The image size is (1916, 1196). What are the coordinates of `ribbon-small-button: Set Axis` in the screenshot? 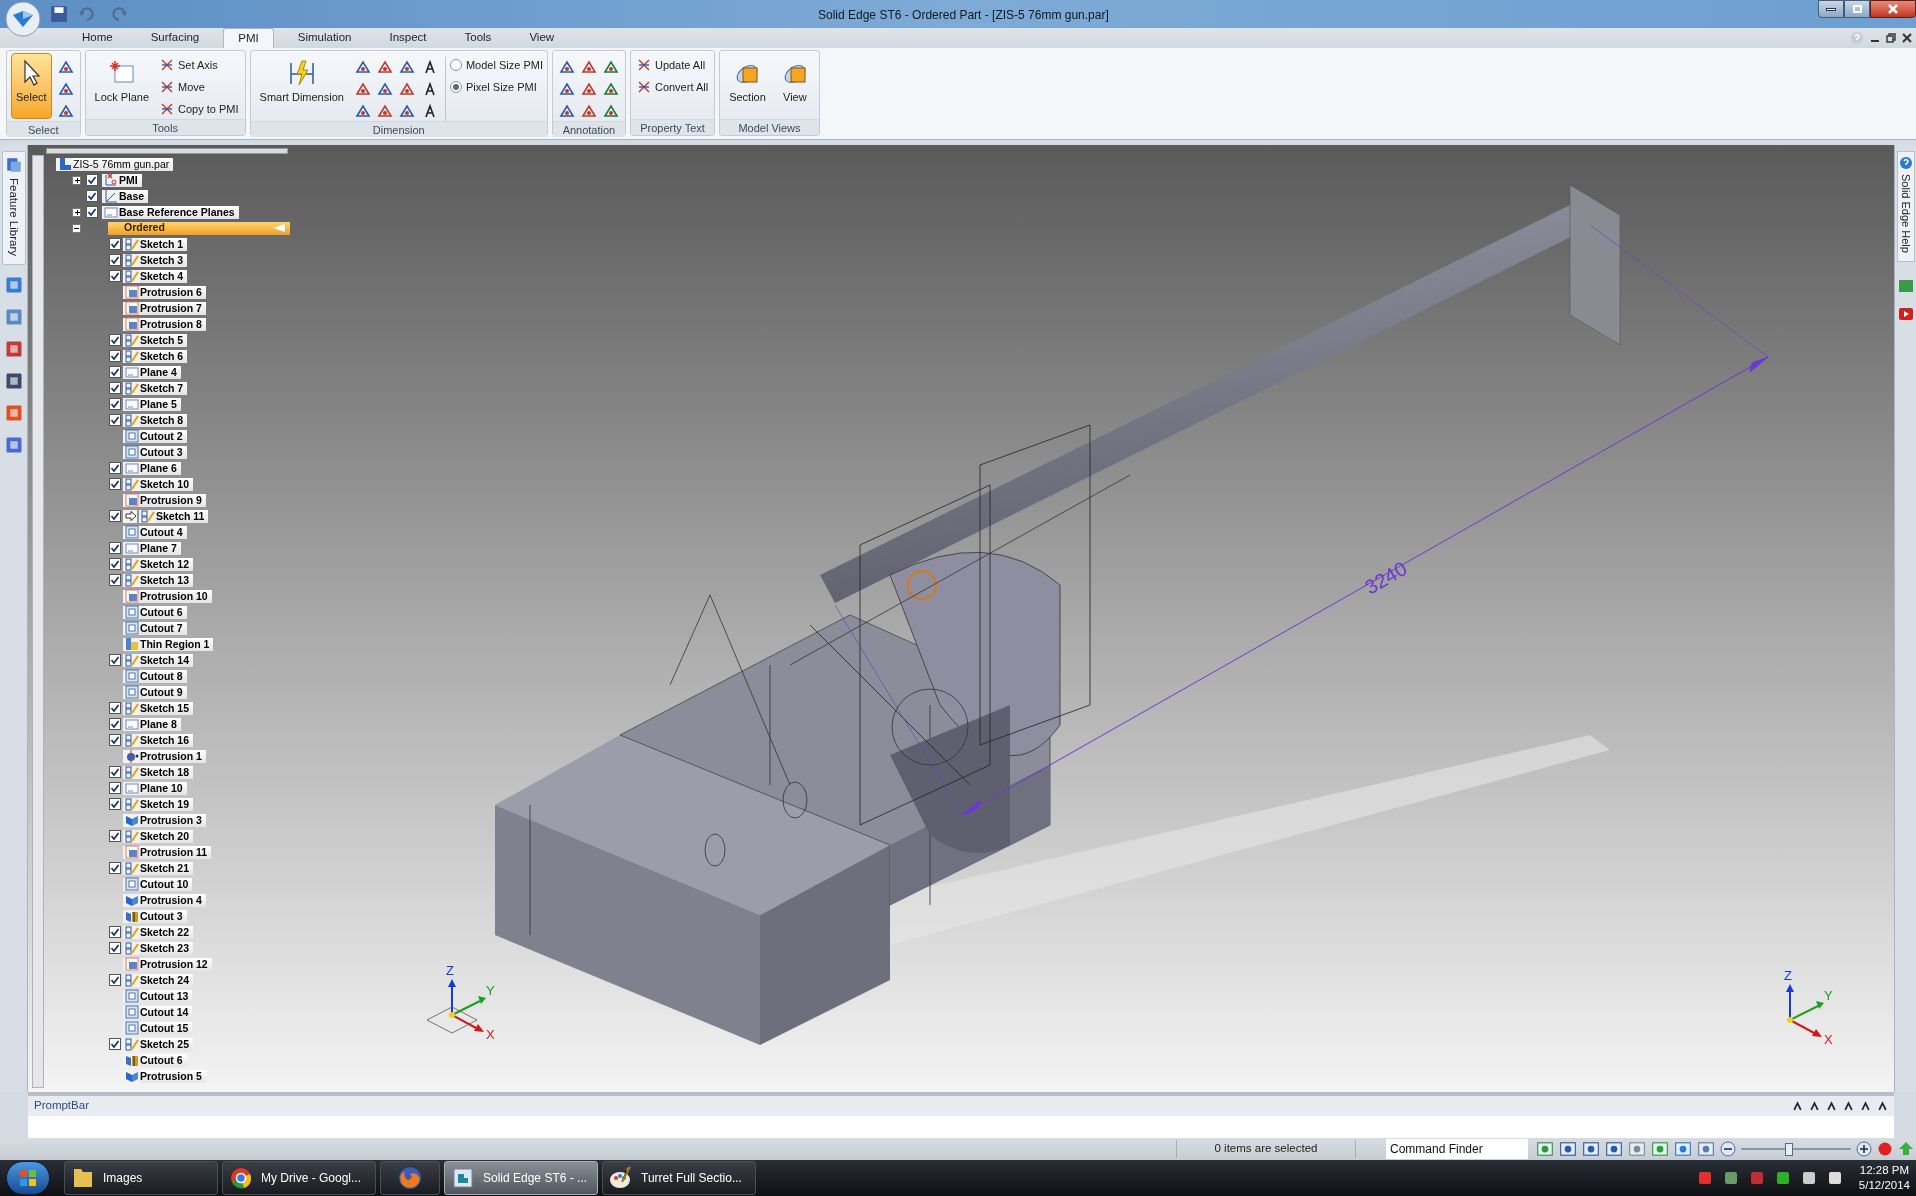 It's located at (199, 65).